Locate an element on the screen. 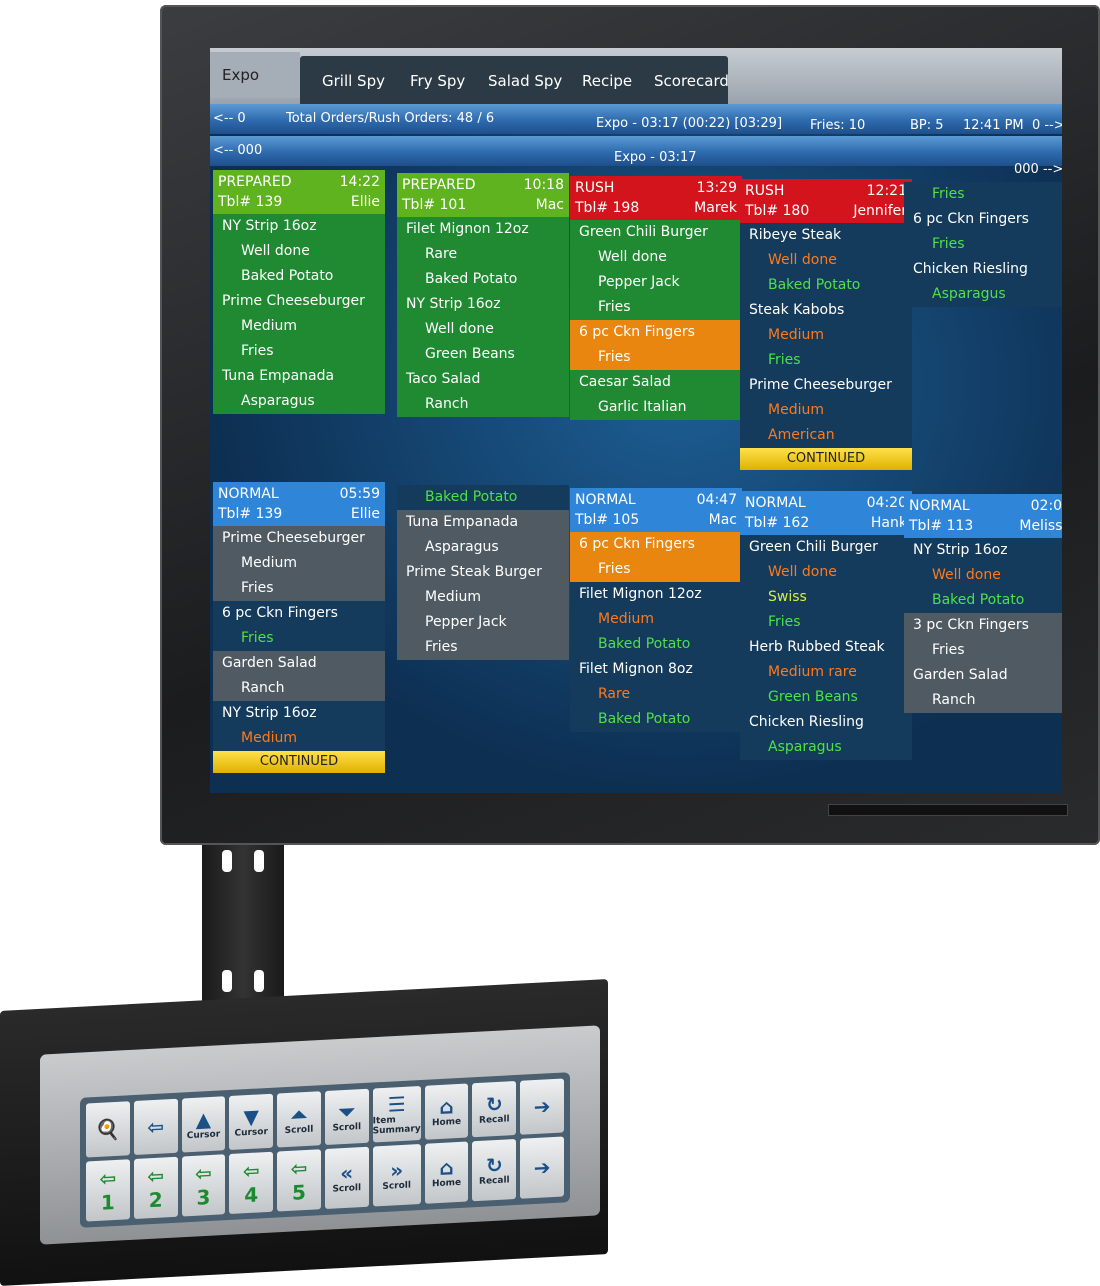  menu-item: Chicken Riesling is located at coordinates (826, 722).